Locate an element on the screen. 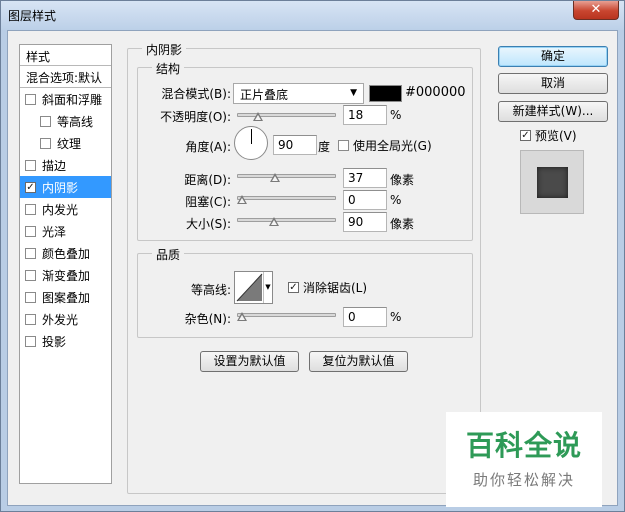  style-item: 斜面和浮雕 is located at coordinates (65, 99).